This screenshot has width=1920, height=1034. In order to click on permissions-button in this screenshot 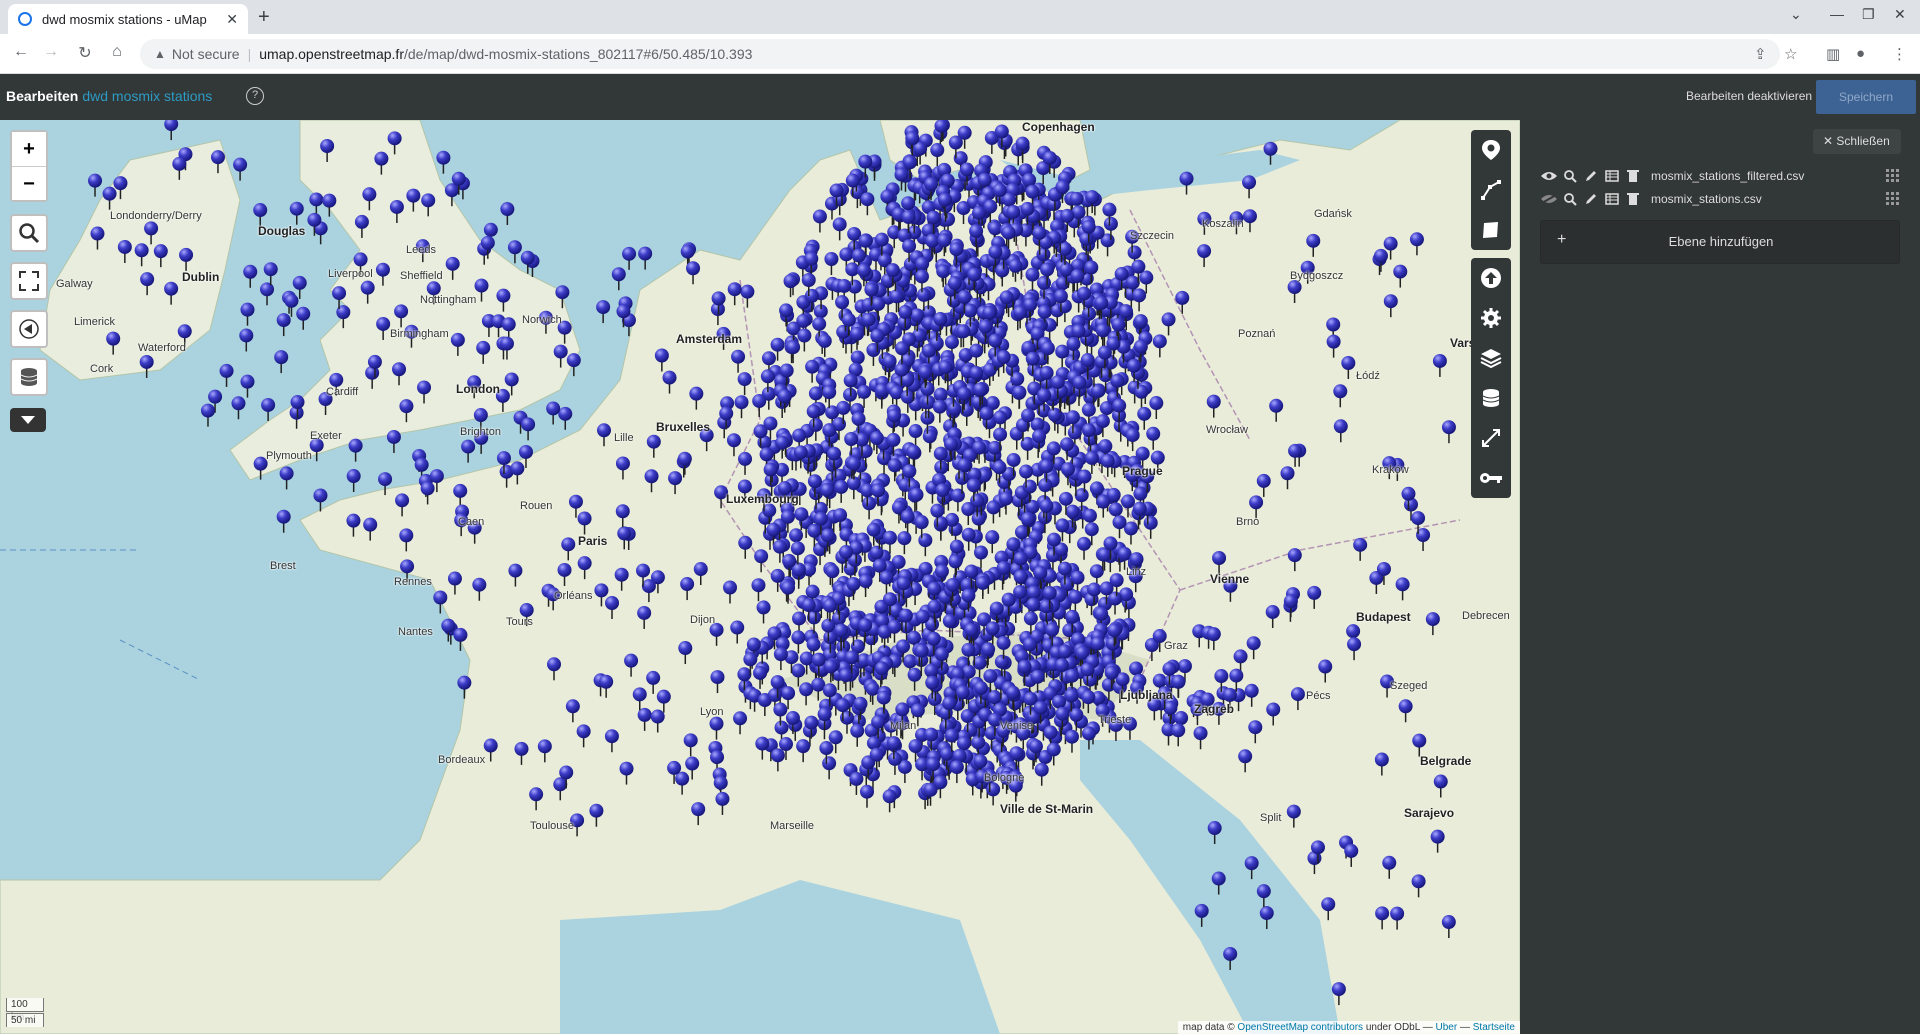, I will do `click(1491, 478)`.